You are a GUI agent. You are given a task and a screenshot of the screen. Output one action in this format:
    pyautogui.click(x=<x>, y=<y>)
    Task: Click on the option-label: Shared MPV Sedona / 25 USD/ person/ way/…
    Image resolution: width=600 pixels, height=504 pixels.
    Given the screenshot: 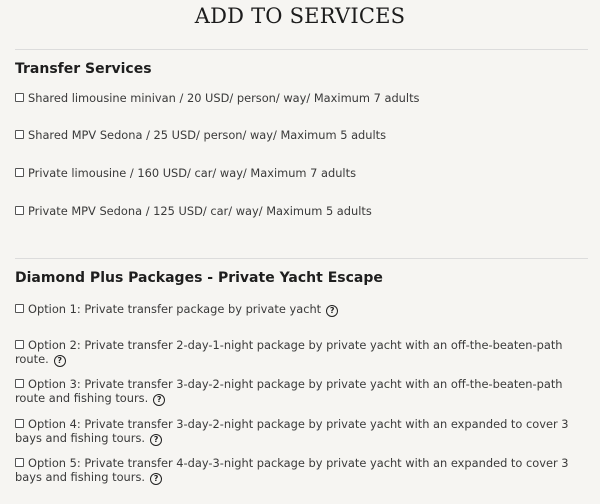 What is the action you would take?
    pyautogui.click(x=207, y=135)
    